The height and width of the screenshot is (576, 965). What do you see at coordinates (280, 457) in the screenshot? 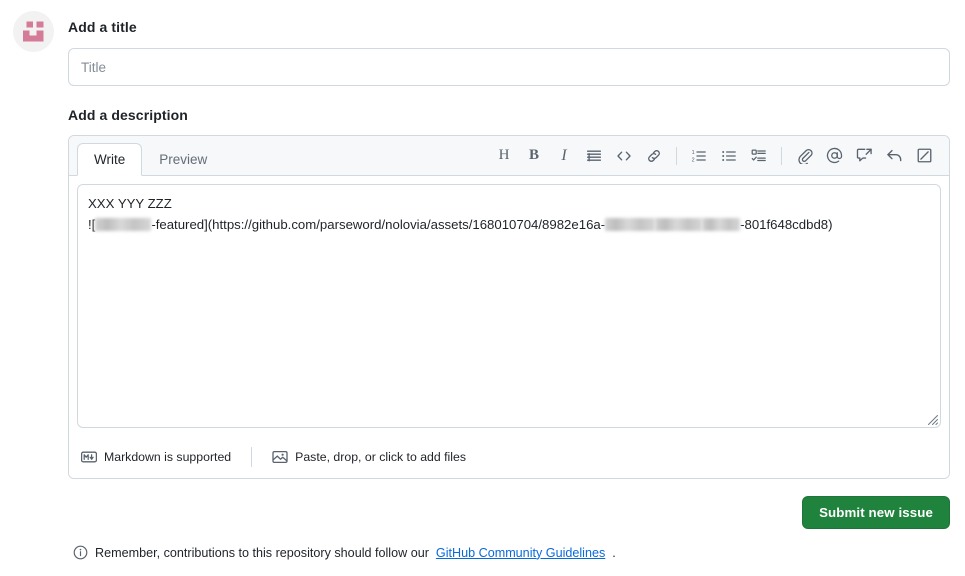
I see `image-icon` at bounding box center [280, 457].